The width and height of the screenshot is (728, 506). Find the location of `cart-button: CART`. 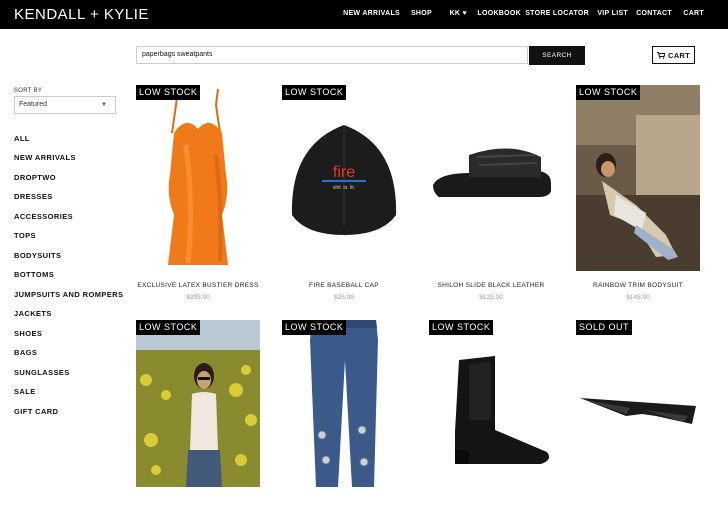

cart-button: CART is located at coordinates (673, 55).